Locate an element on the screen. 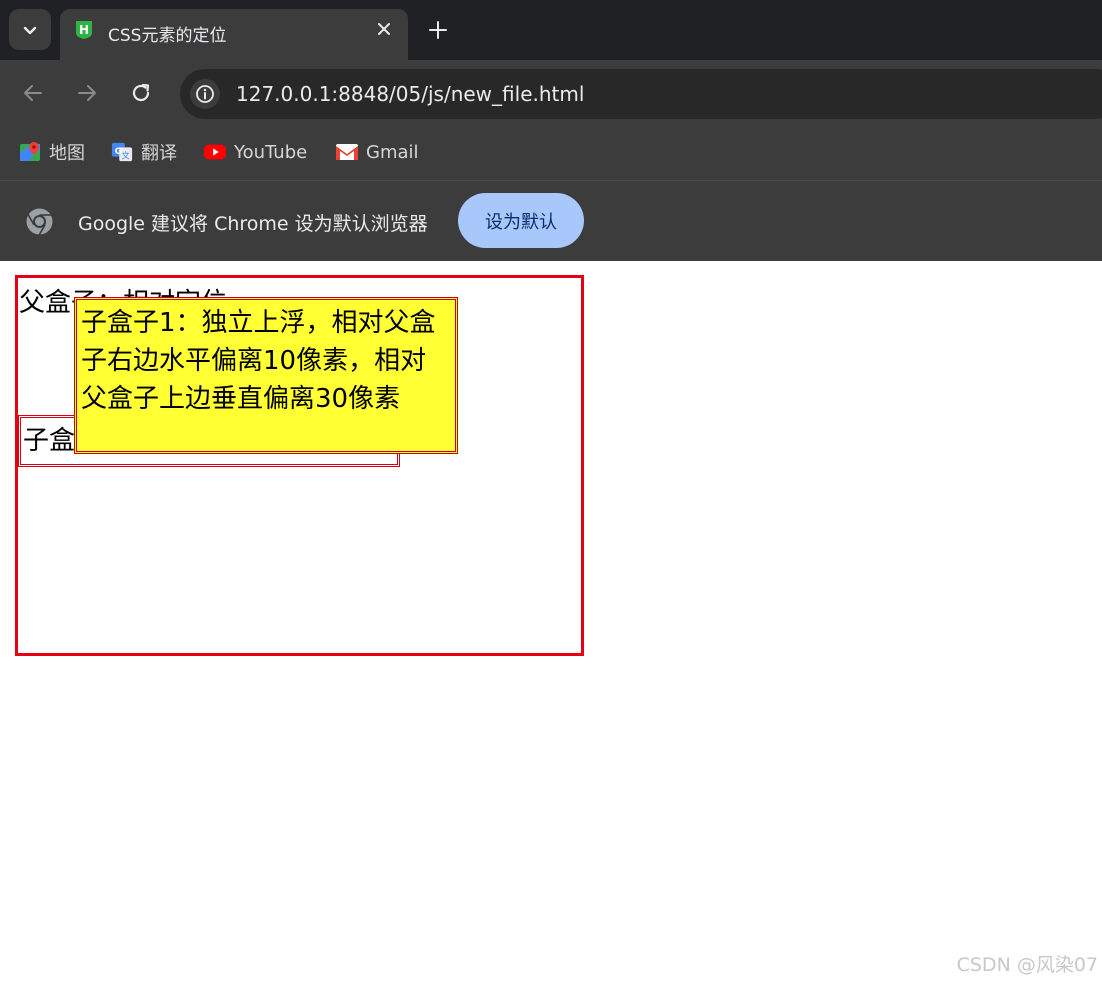 This screenshot has width=1102, height=985. address-bar: 127.0.0.1:8848/05/js/new_file.html is located at coordinates (641, 94).